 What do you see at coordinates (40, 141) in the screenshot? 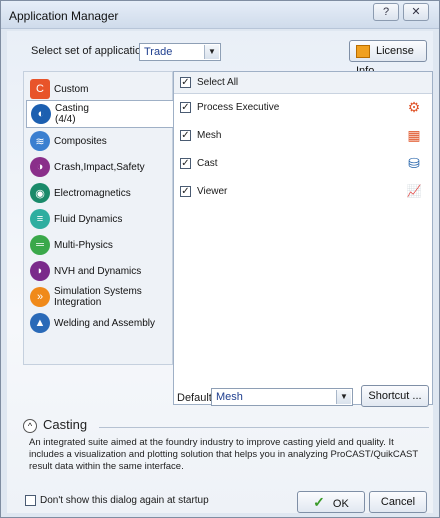
I see `composites-icon: ≋` at bounding box center [40, 141].